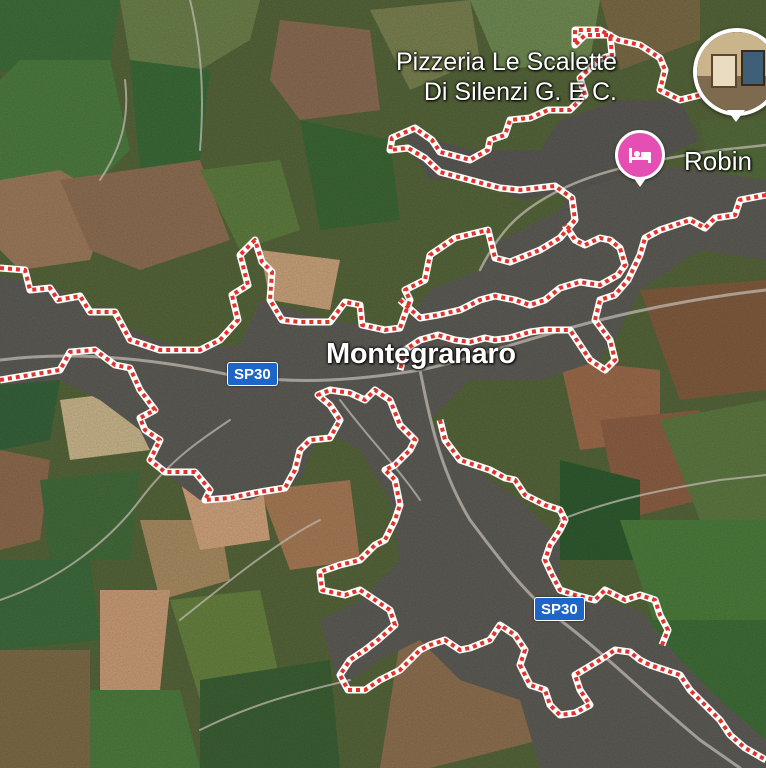 The width and height of the screenshot is (766, 768). What do you see at coordinates (724, 71) in the screenshot?
I see `photo-shelf` at bounding box center [724, 71].